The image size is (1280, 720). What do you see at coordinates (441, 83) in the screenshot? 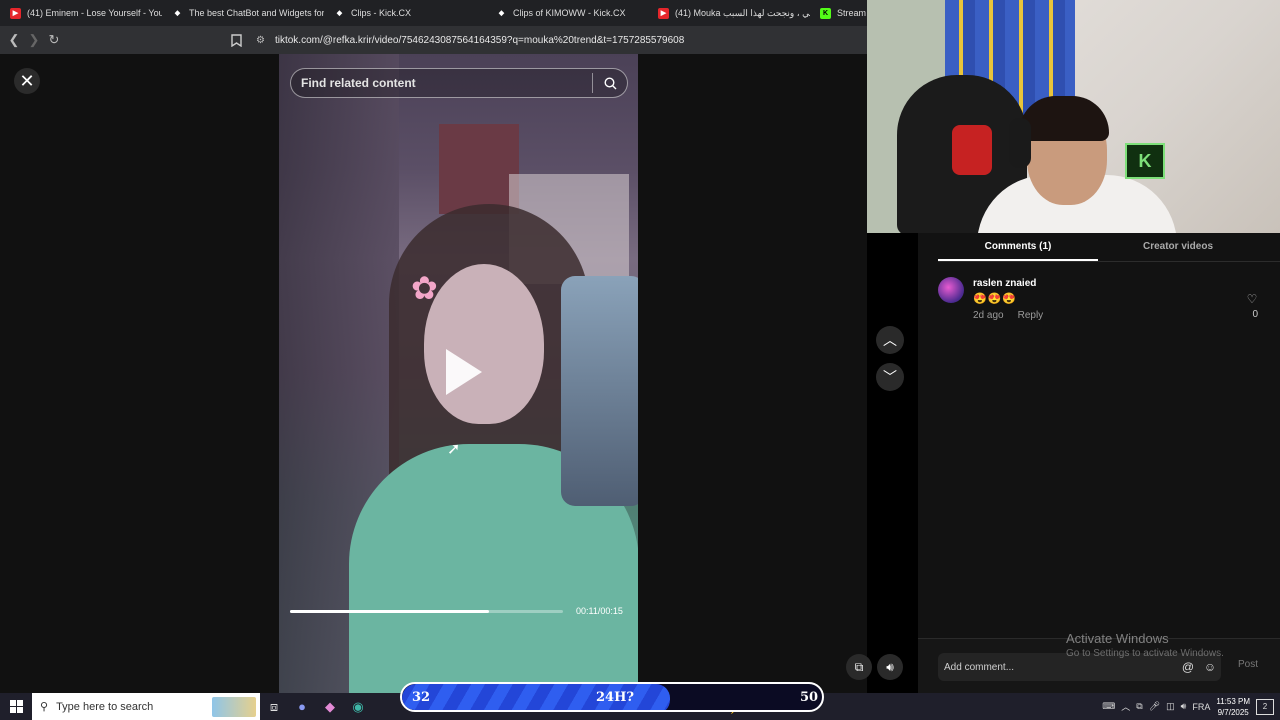
I see `search-input` at bounding box center [441, 83].